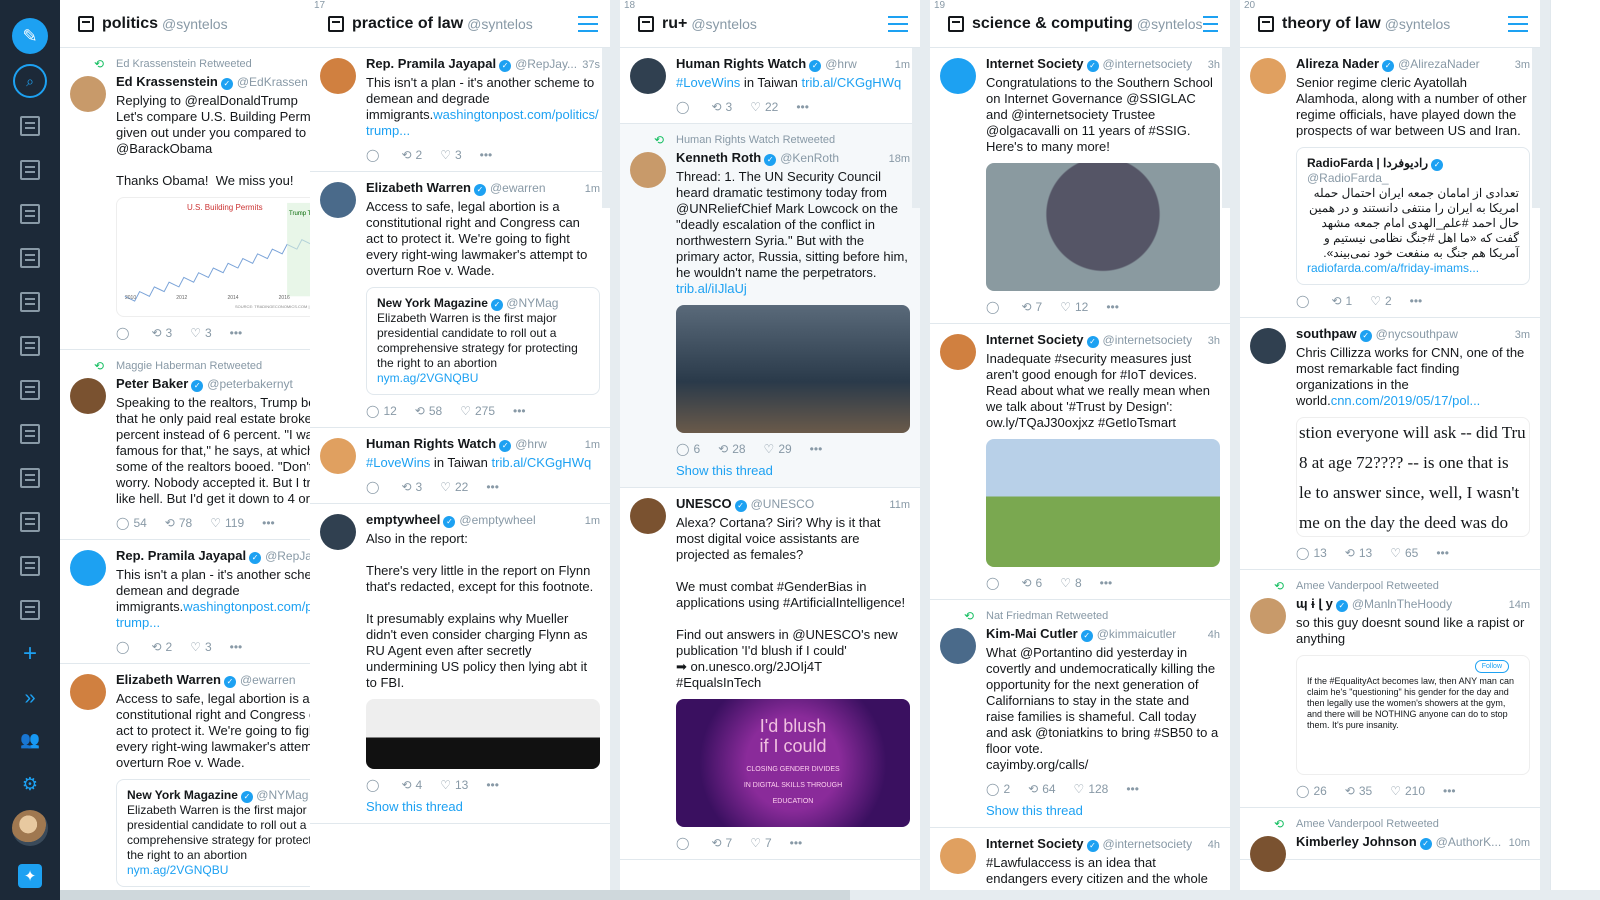  I want to click on retweet-button: ⟲ 4, so click(411, 785).